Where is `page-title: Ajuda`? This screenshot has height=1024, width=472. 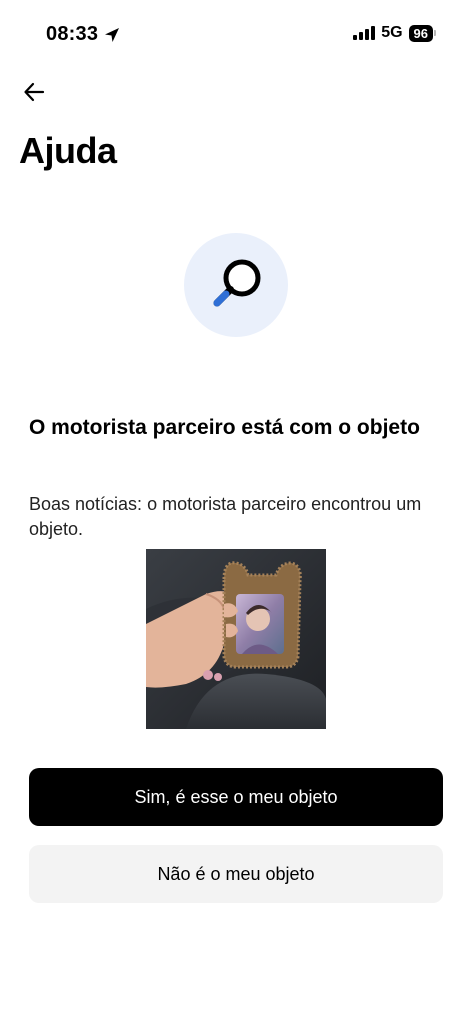
page-title: Ajuda is located at coordinates (68, 150).